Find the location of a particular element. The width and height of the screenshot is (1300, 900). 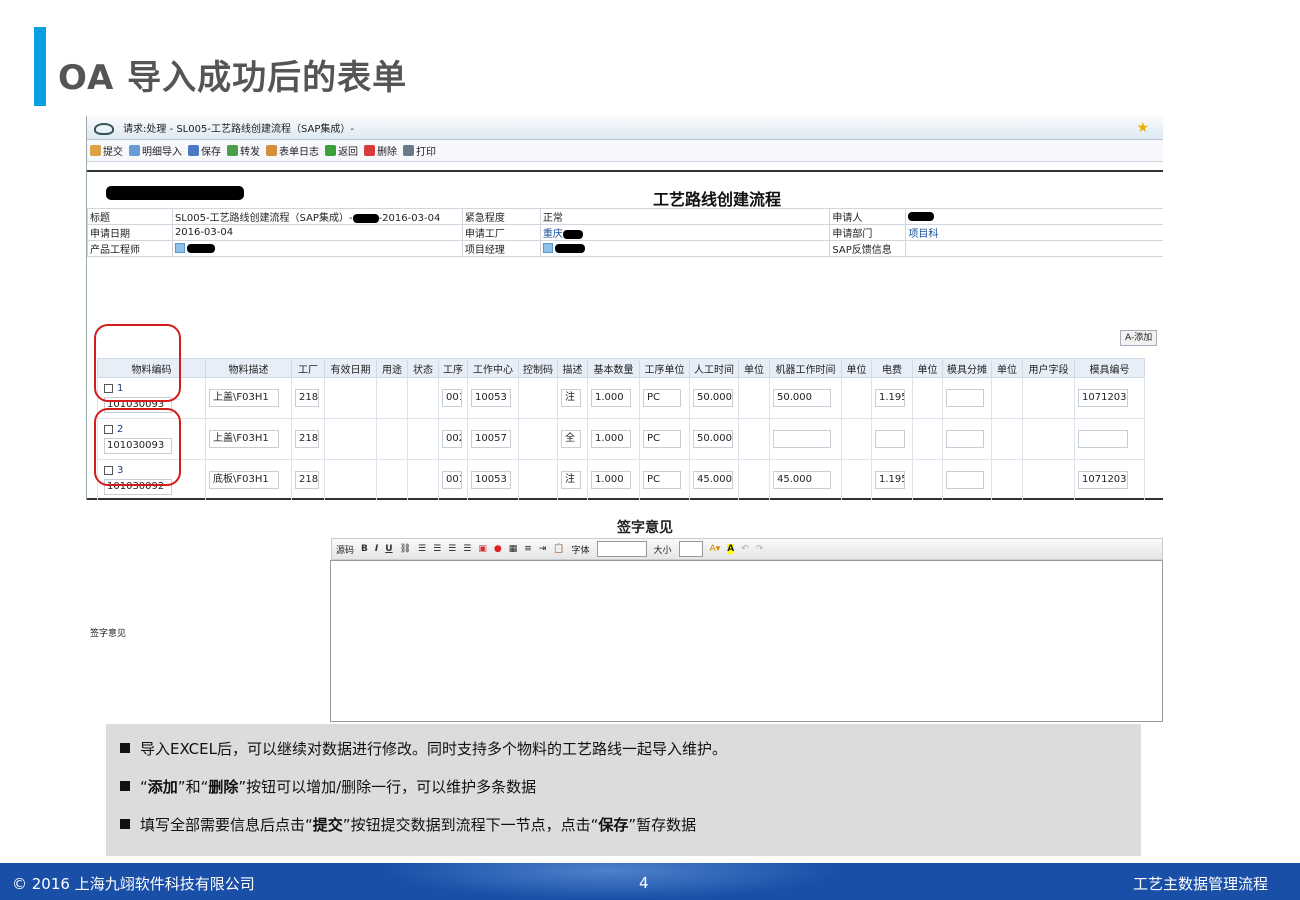

engineer-value is located at coordinates (317, 248).